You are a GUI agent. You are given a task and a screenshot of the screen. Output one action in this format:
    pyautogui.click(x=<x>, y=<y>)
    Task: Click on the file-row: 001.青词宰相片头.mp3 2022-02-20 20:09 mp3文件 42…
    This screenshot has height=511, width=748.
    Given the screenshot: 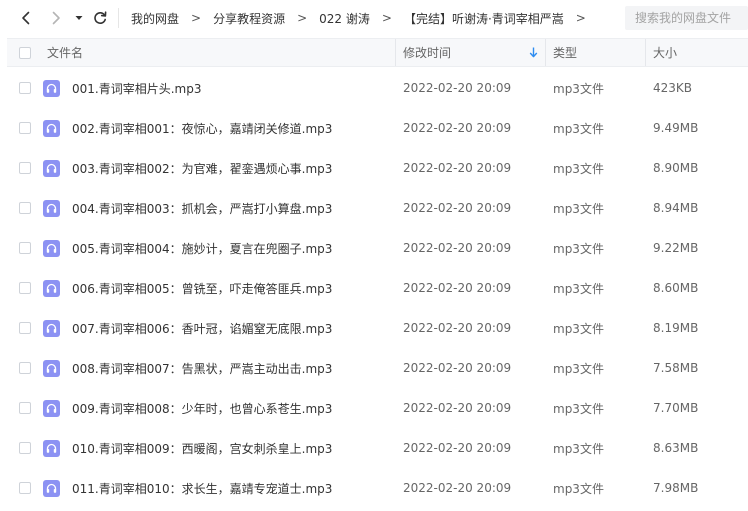 What is the action you would take?
    pyautogui.click(x=377, y=88)
    